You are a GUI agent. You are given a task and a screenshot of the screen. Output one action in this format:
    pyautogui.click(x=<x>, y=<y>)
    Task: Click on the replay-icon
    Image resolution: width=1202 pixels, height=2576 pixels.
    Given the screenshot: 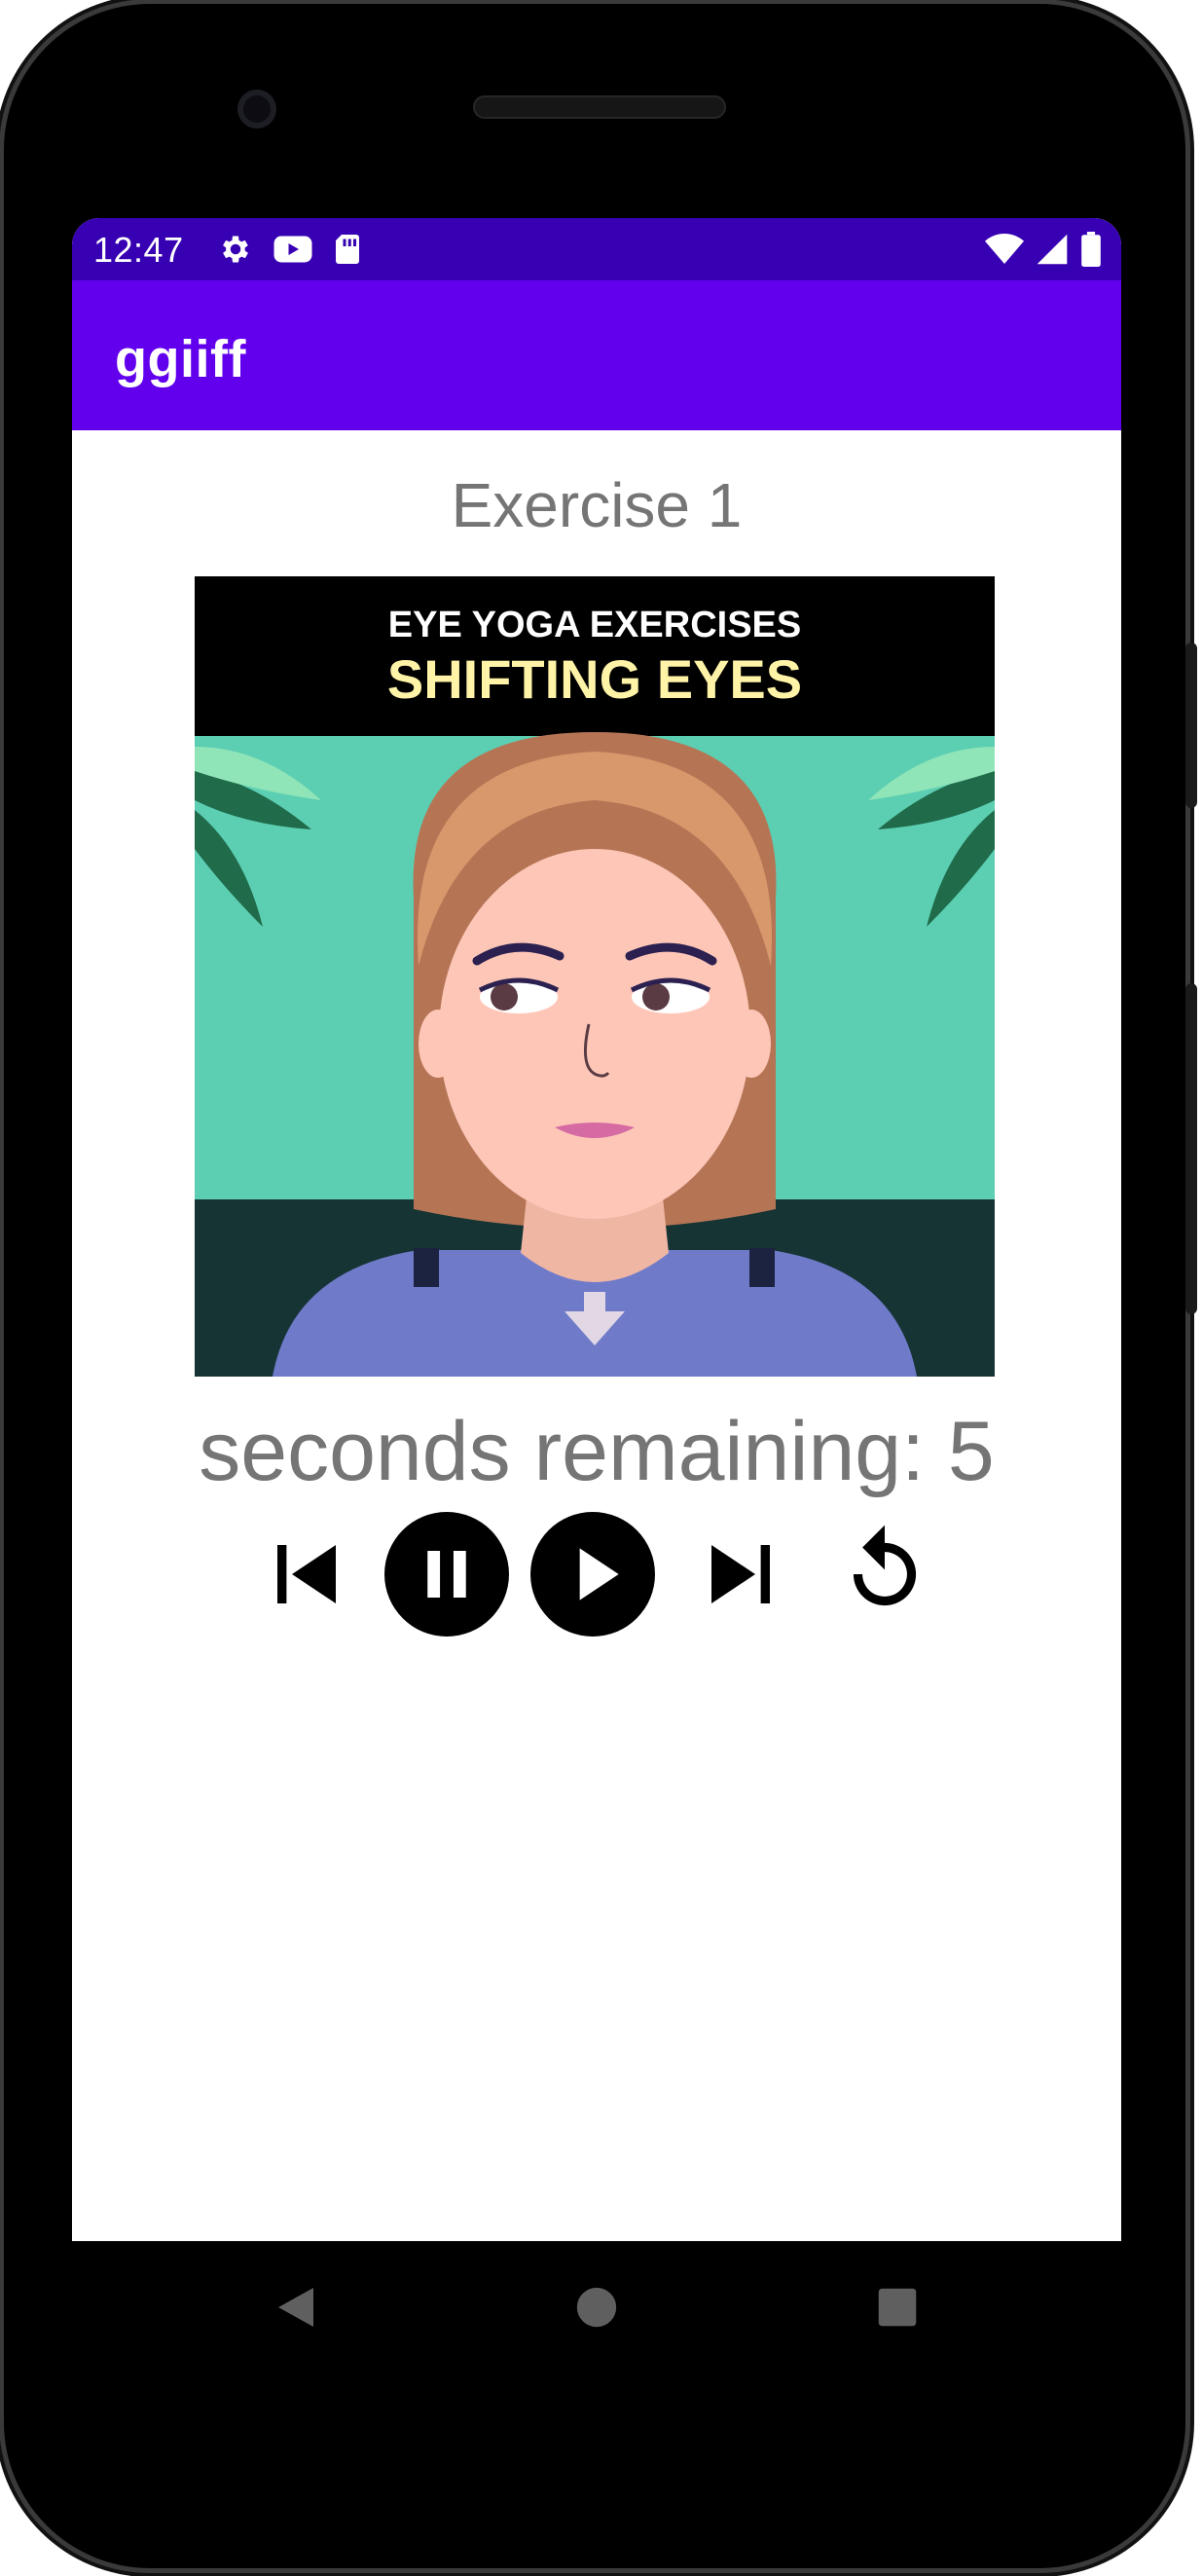 What is the action you would take?
    pyautogui.click(x=884, y=1577)
    